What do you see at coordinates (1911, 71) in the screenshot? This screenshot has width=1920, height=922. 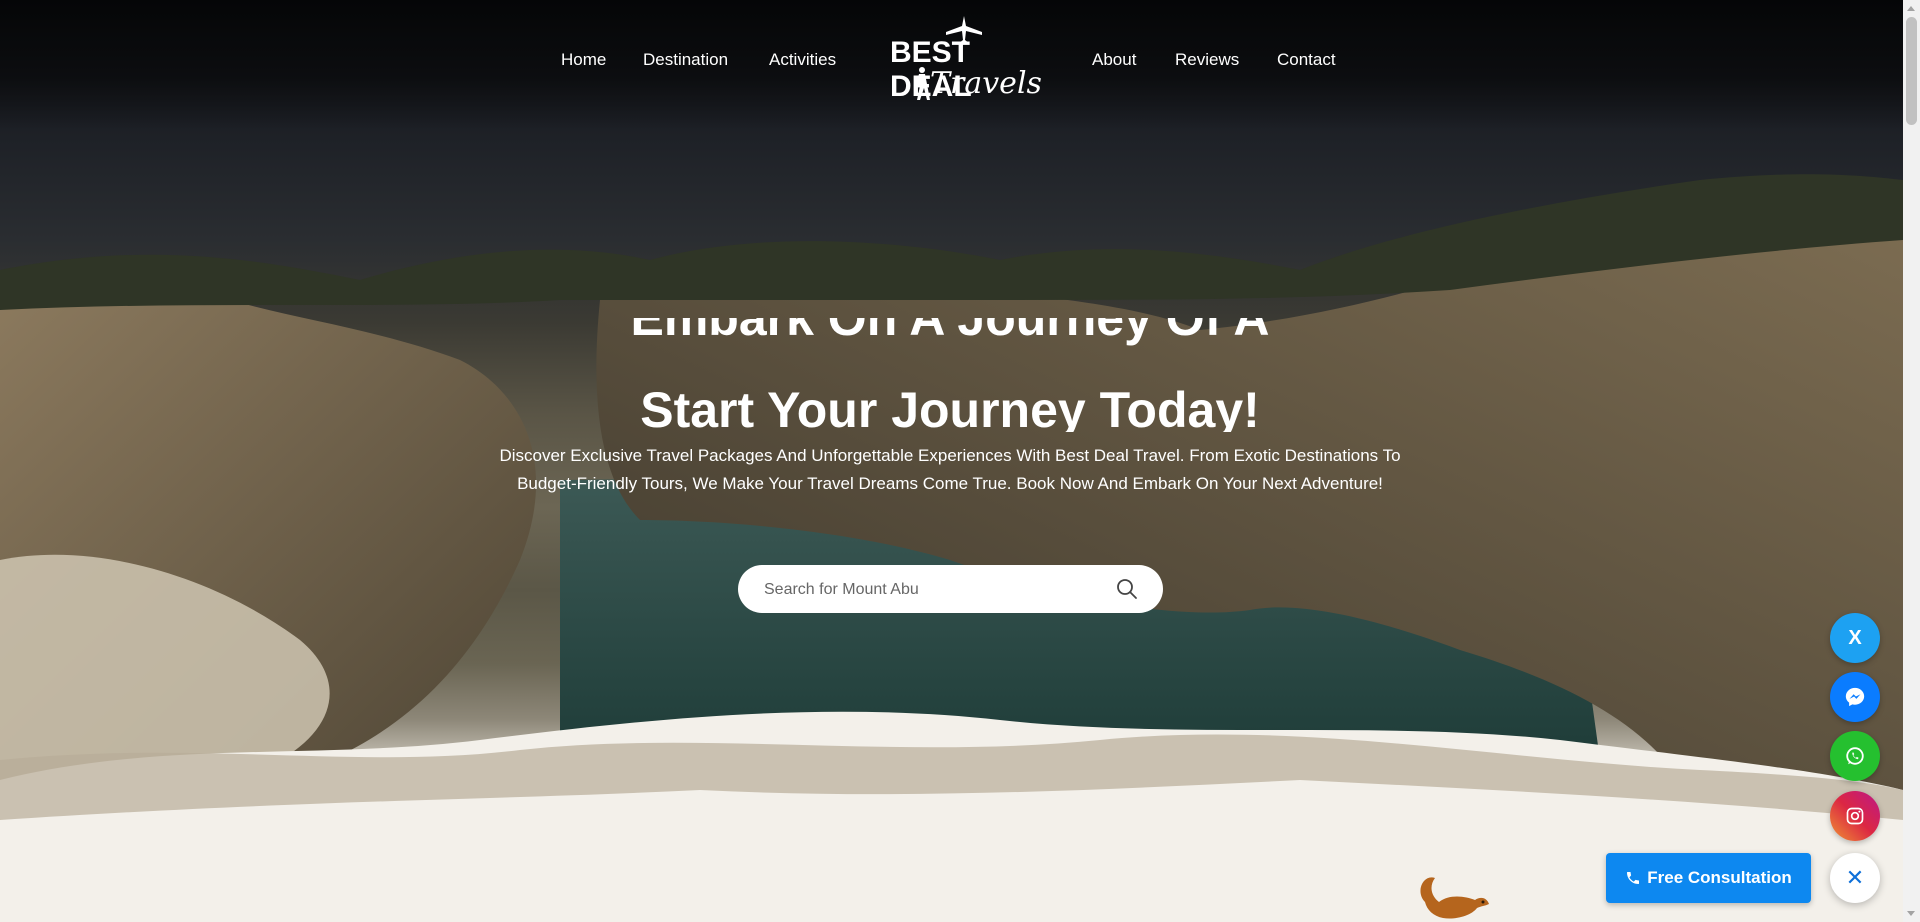 I see `scroll-thumb` at bounding box center [1911, 71].